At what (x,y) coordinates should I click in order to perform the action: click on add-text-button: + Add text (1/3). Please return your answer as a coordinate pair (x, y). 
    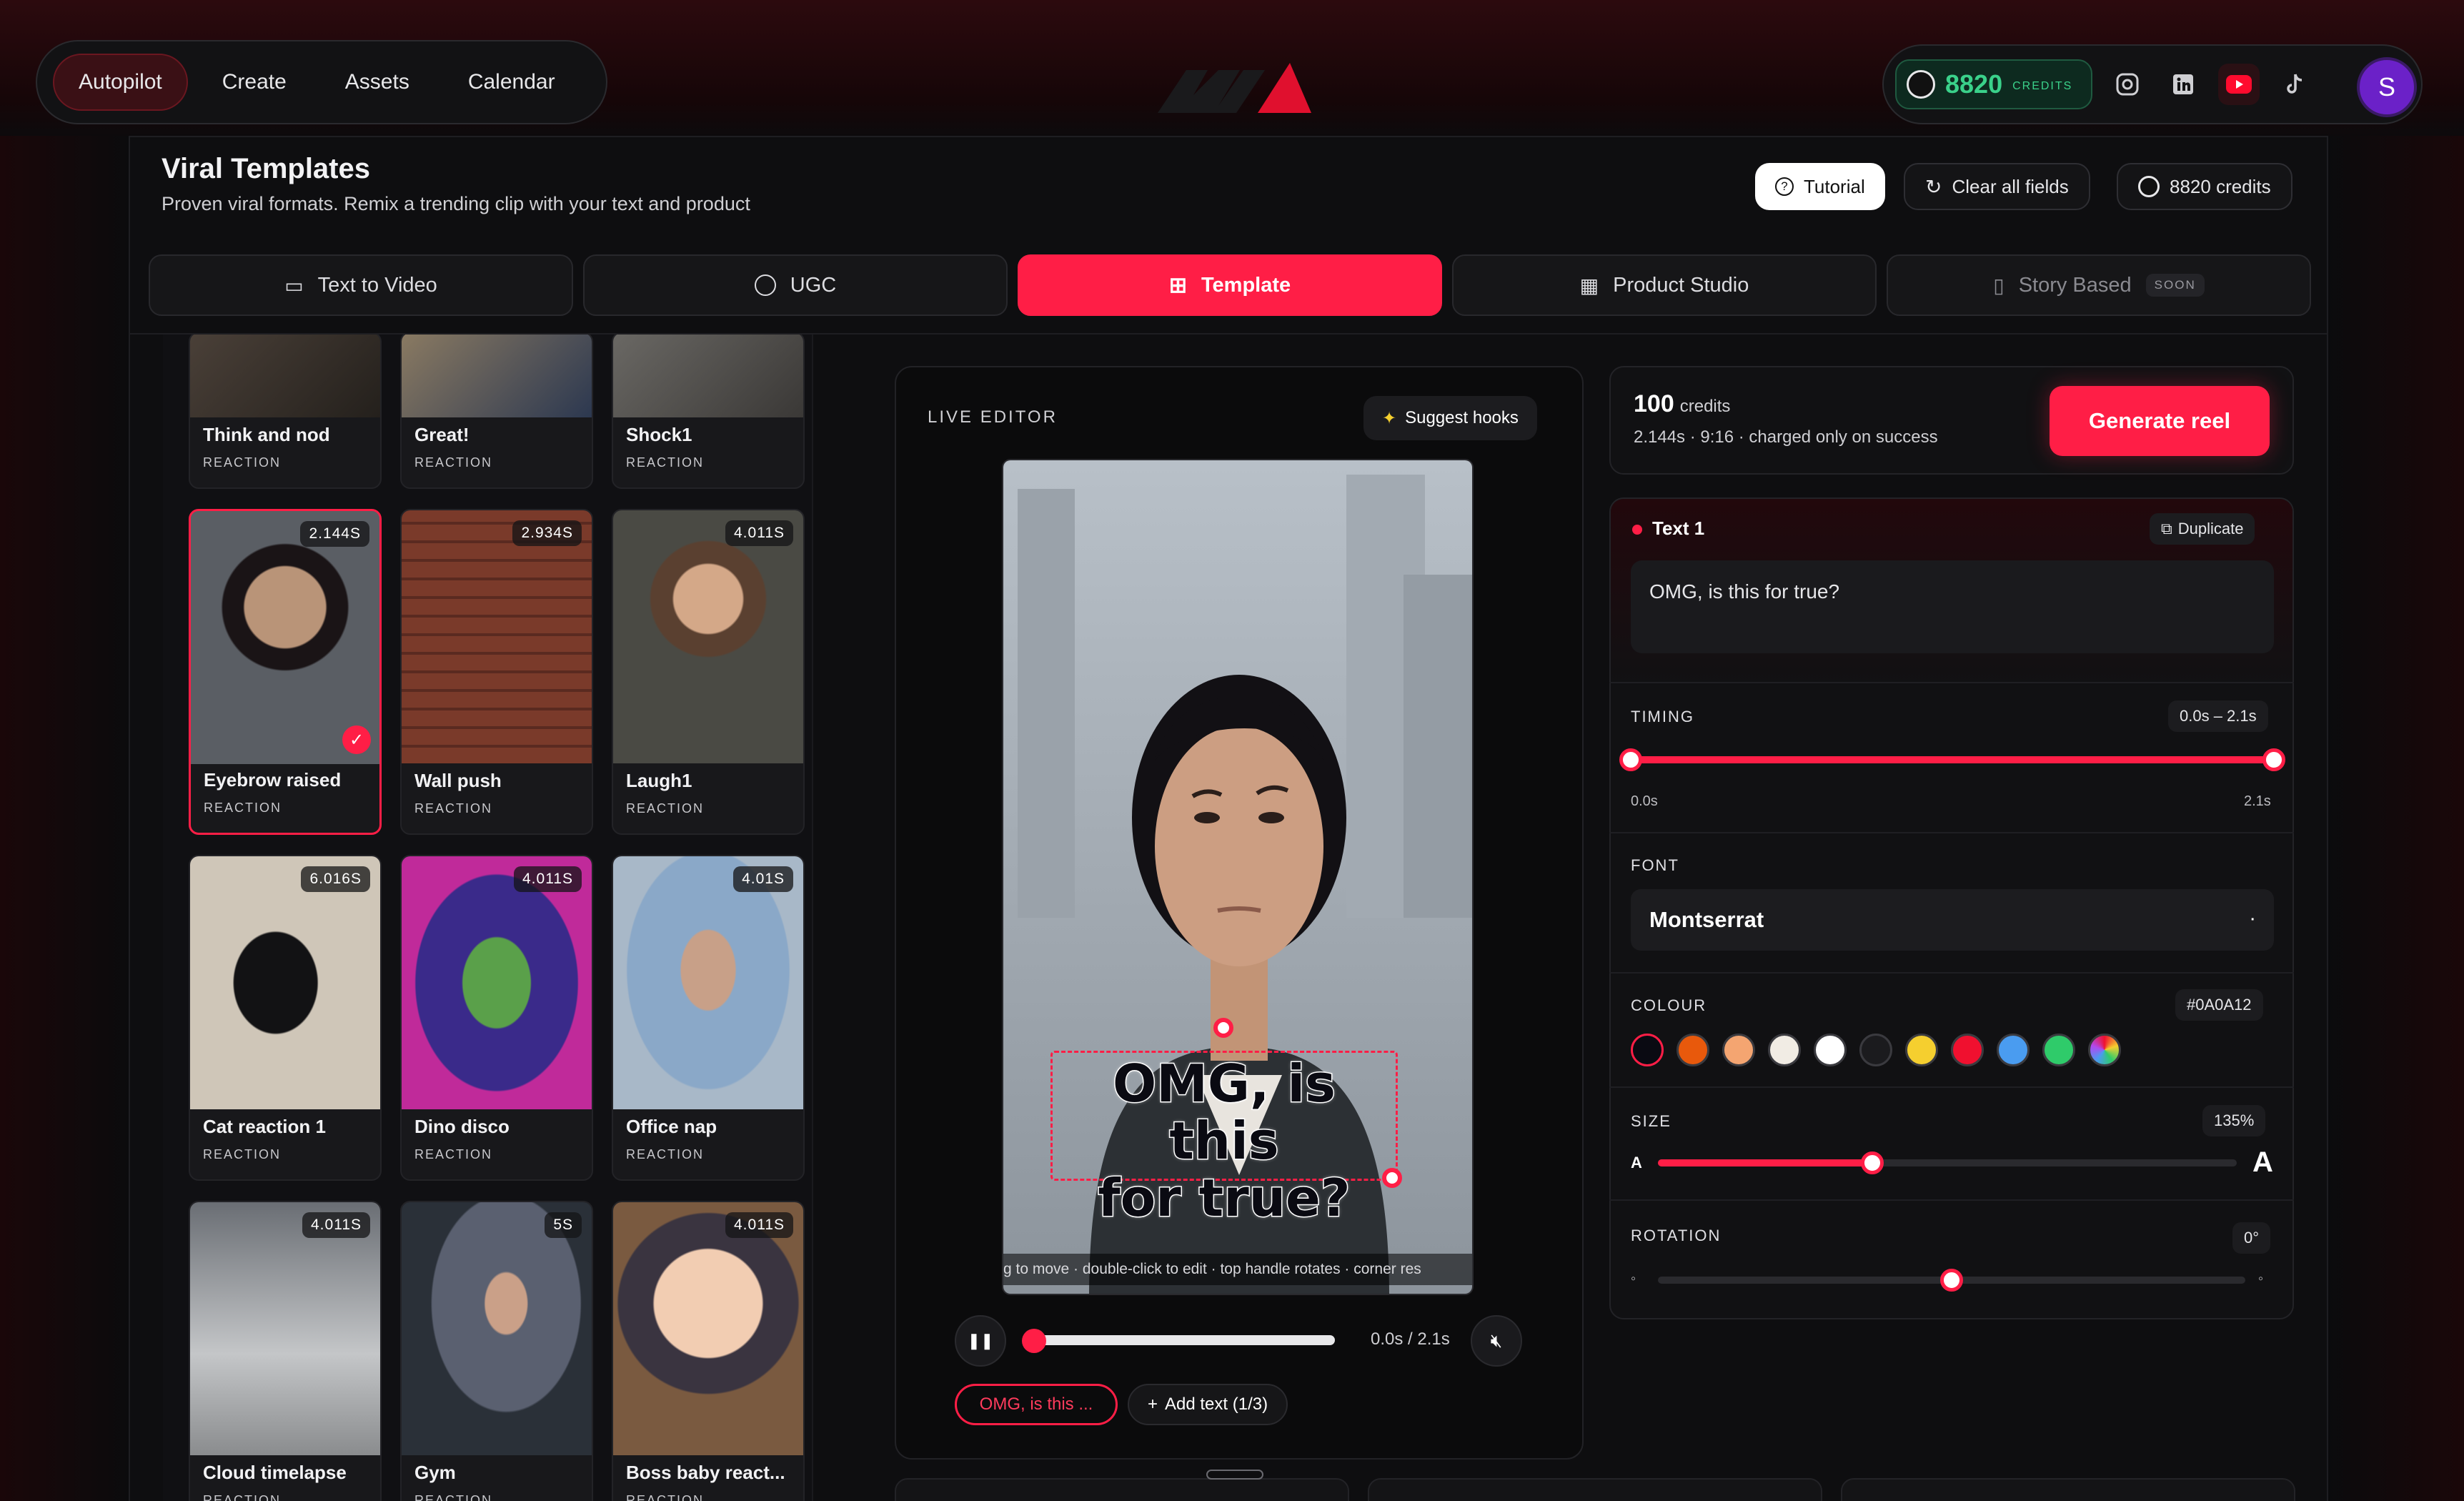
    Looking at the image, I should click on (1208, 1404).